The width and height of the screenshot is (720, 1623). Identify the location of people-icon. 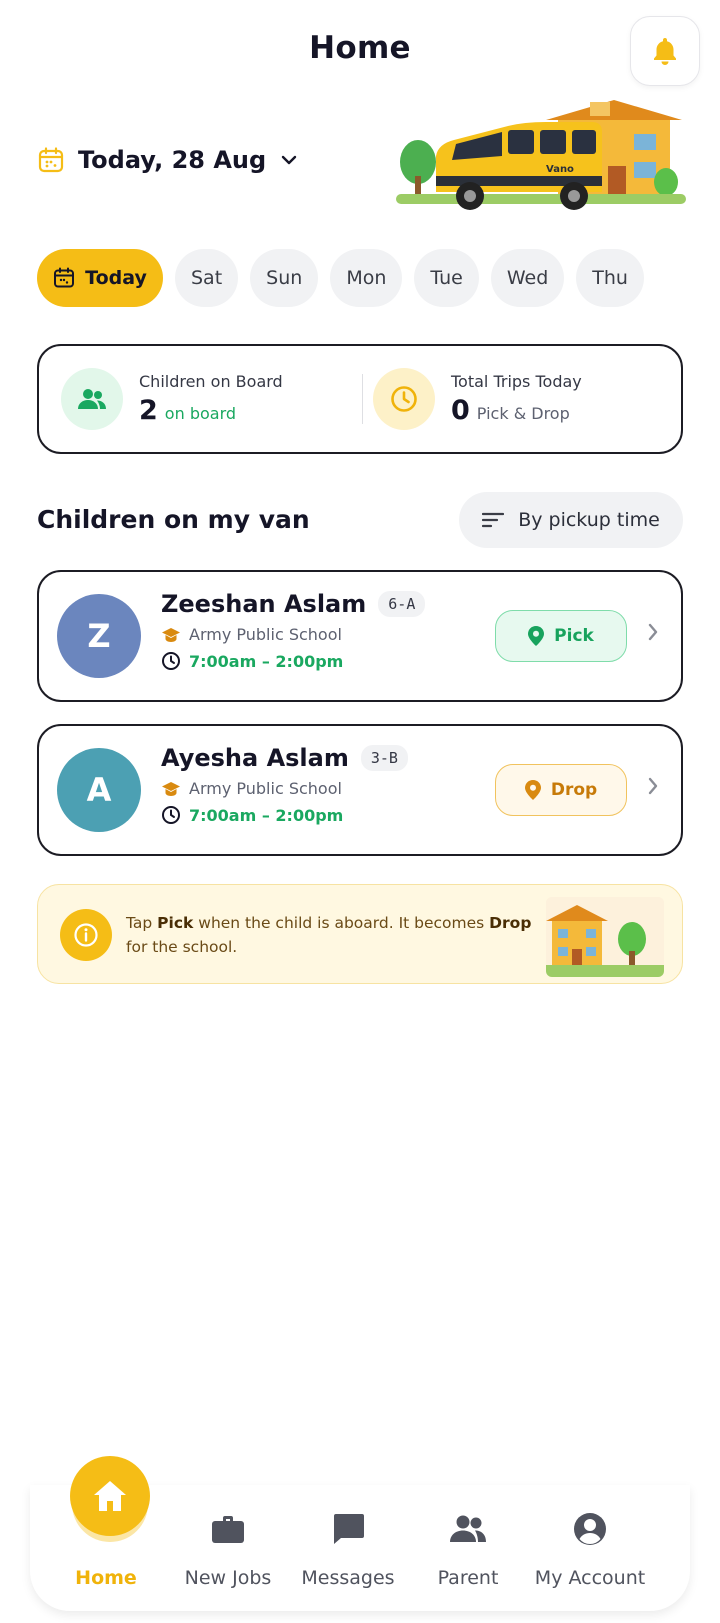
(468, 1528).